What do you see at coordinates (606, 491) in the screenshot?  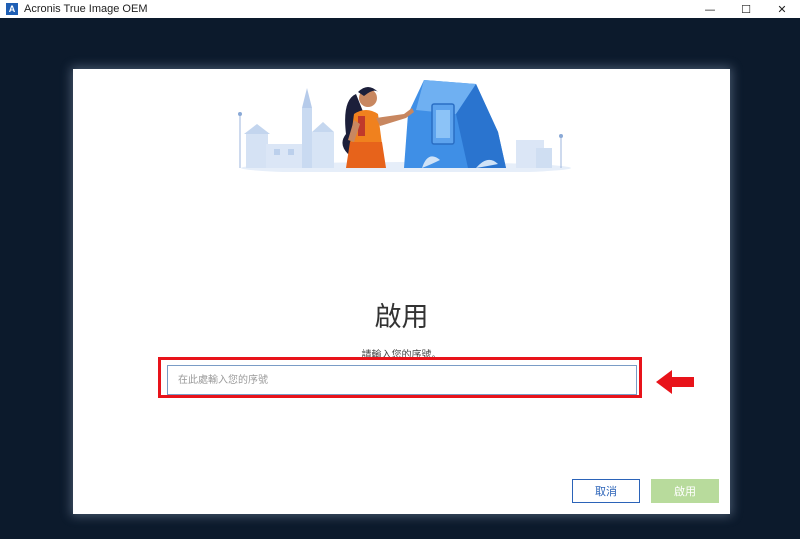 I see `cancel-button: 取消` at bounding box center [606, 491].